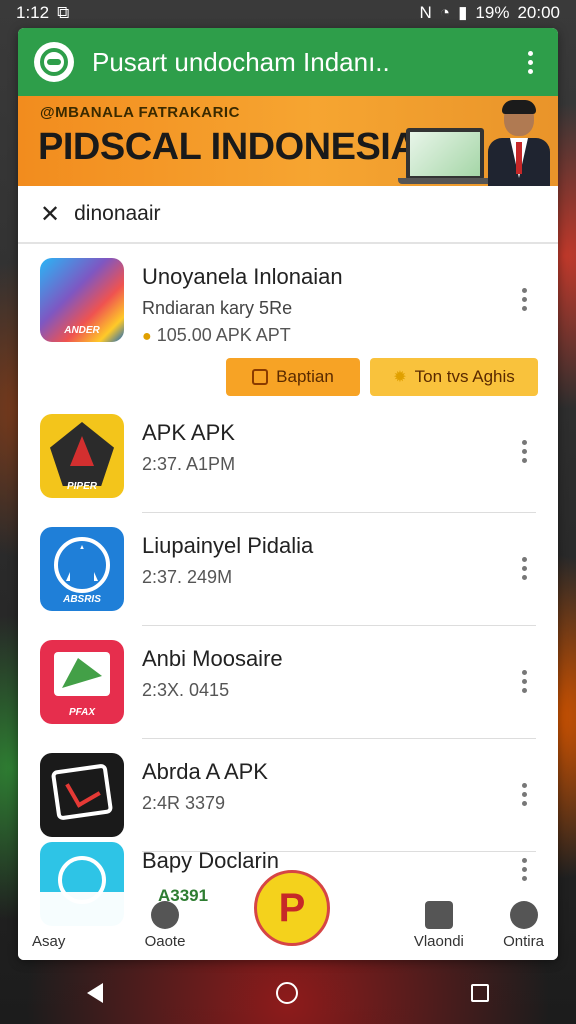 The width and height of the screenshot is (576, 1024). Describe the element at coordinates (538, 12) in the screenshot. I see `status-clock: 20:00` at that location.